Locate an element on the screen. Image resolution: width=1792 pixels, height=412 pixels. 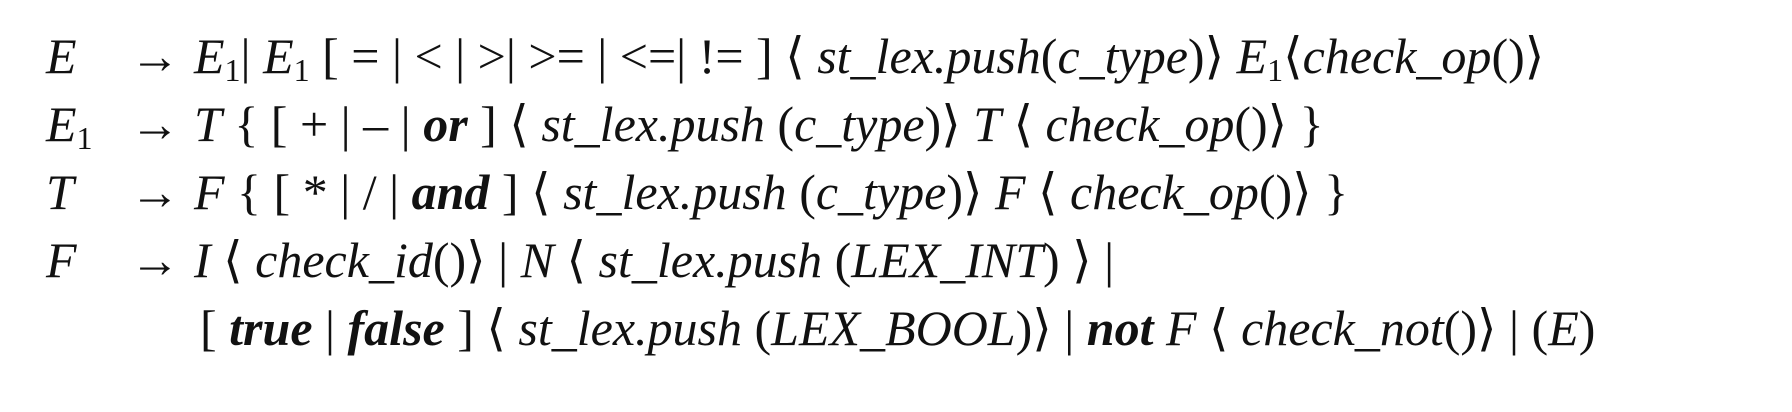
operator-token is located at coordinates (1160, 328).